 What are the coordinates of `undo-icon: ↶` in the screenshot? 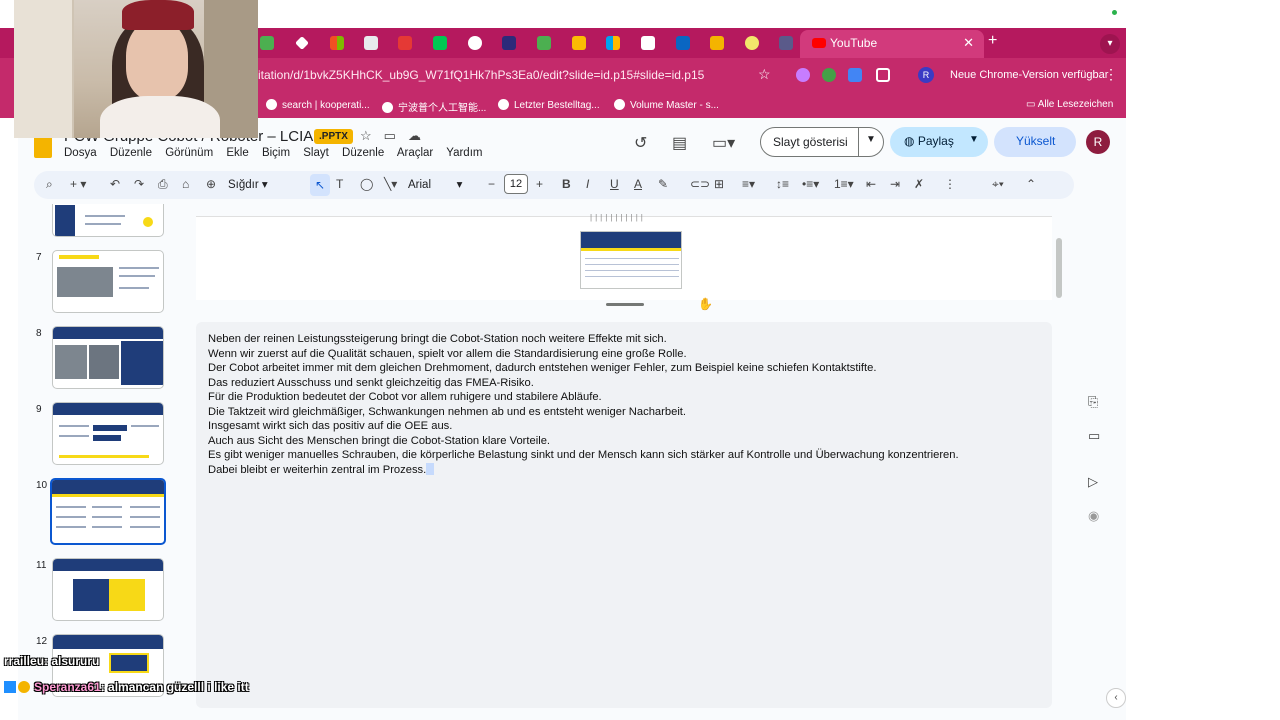 It's located at (115, 184).